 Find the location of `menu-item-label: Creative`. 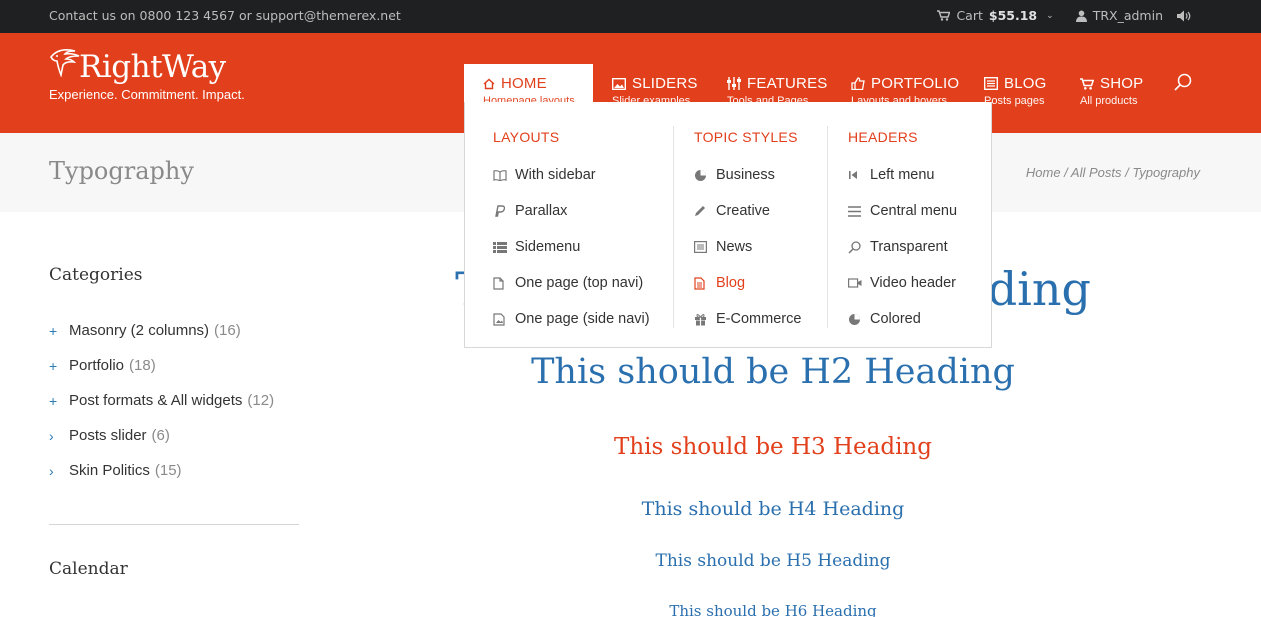

menu-item-label: Creative is located at coordinates (743, 211).